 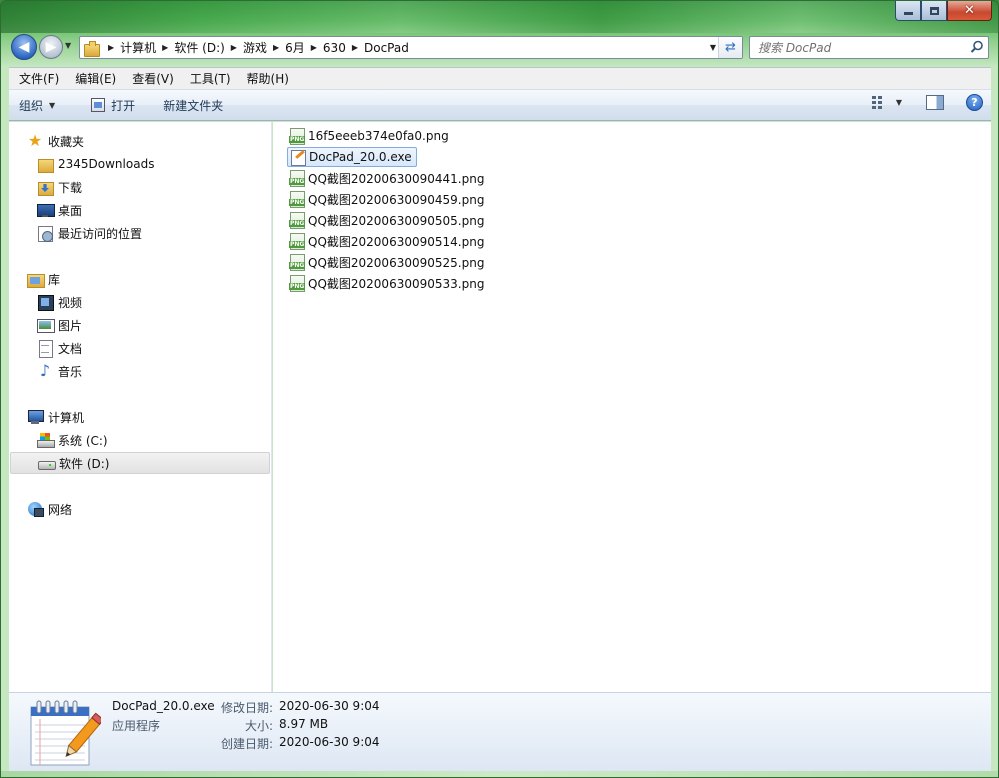 I want to click on help-icon: ?, so click(x=974, y=102).